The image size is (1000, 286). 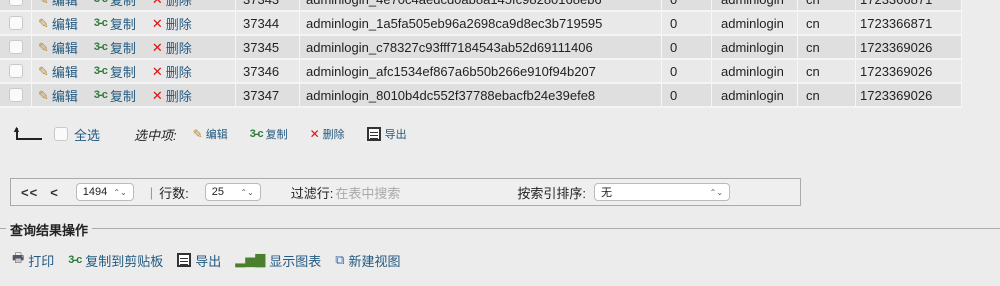 I want to click on select-all-checkbox, so click(x=61, y=134).